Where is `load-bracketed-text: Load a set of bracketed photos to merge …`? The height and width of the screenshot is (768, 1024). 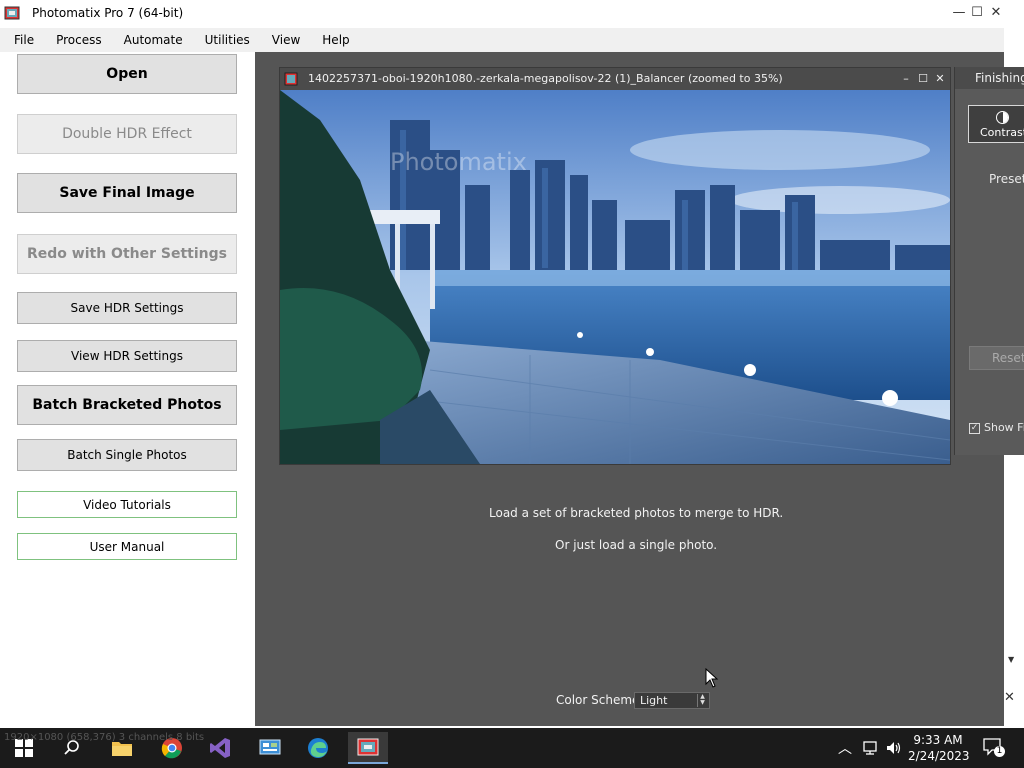 load-bracketed-text: Load a set of bracketed photos to merge … is located at coordinates (636, 513).